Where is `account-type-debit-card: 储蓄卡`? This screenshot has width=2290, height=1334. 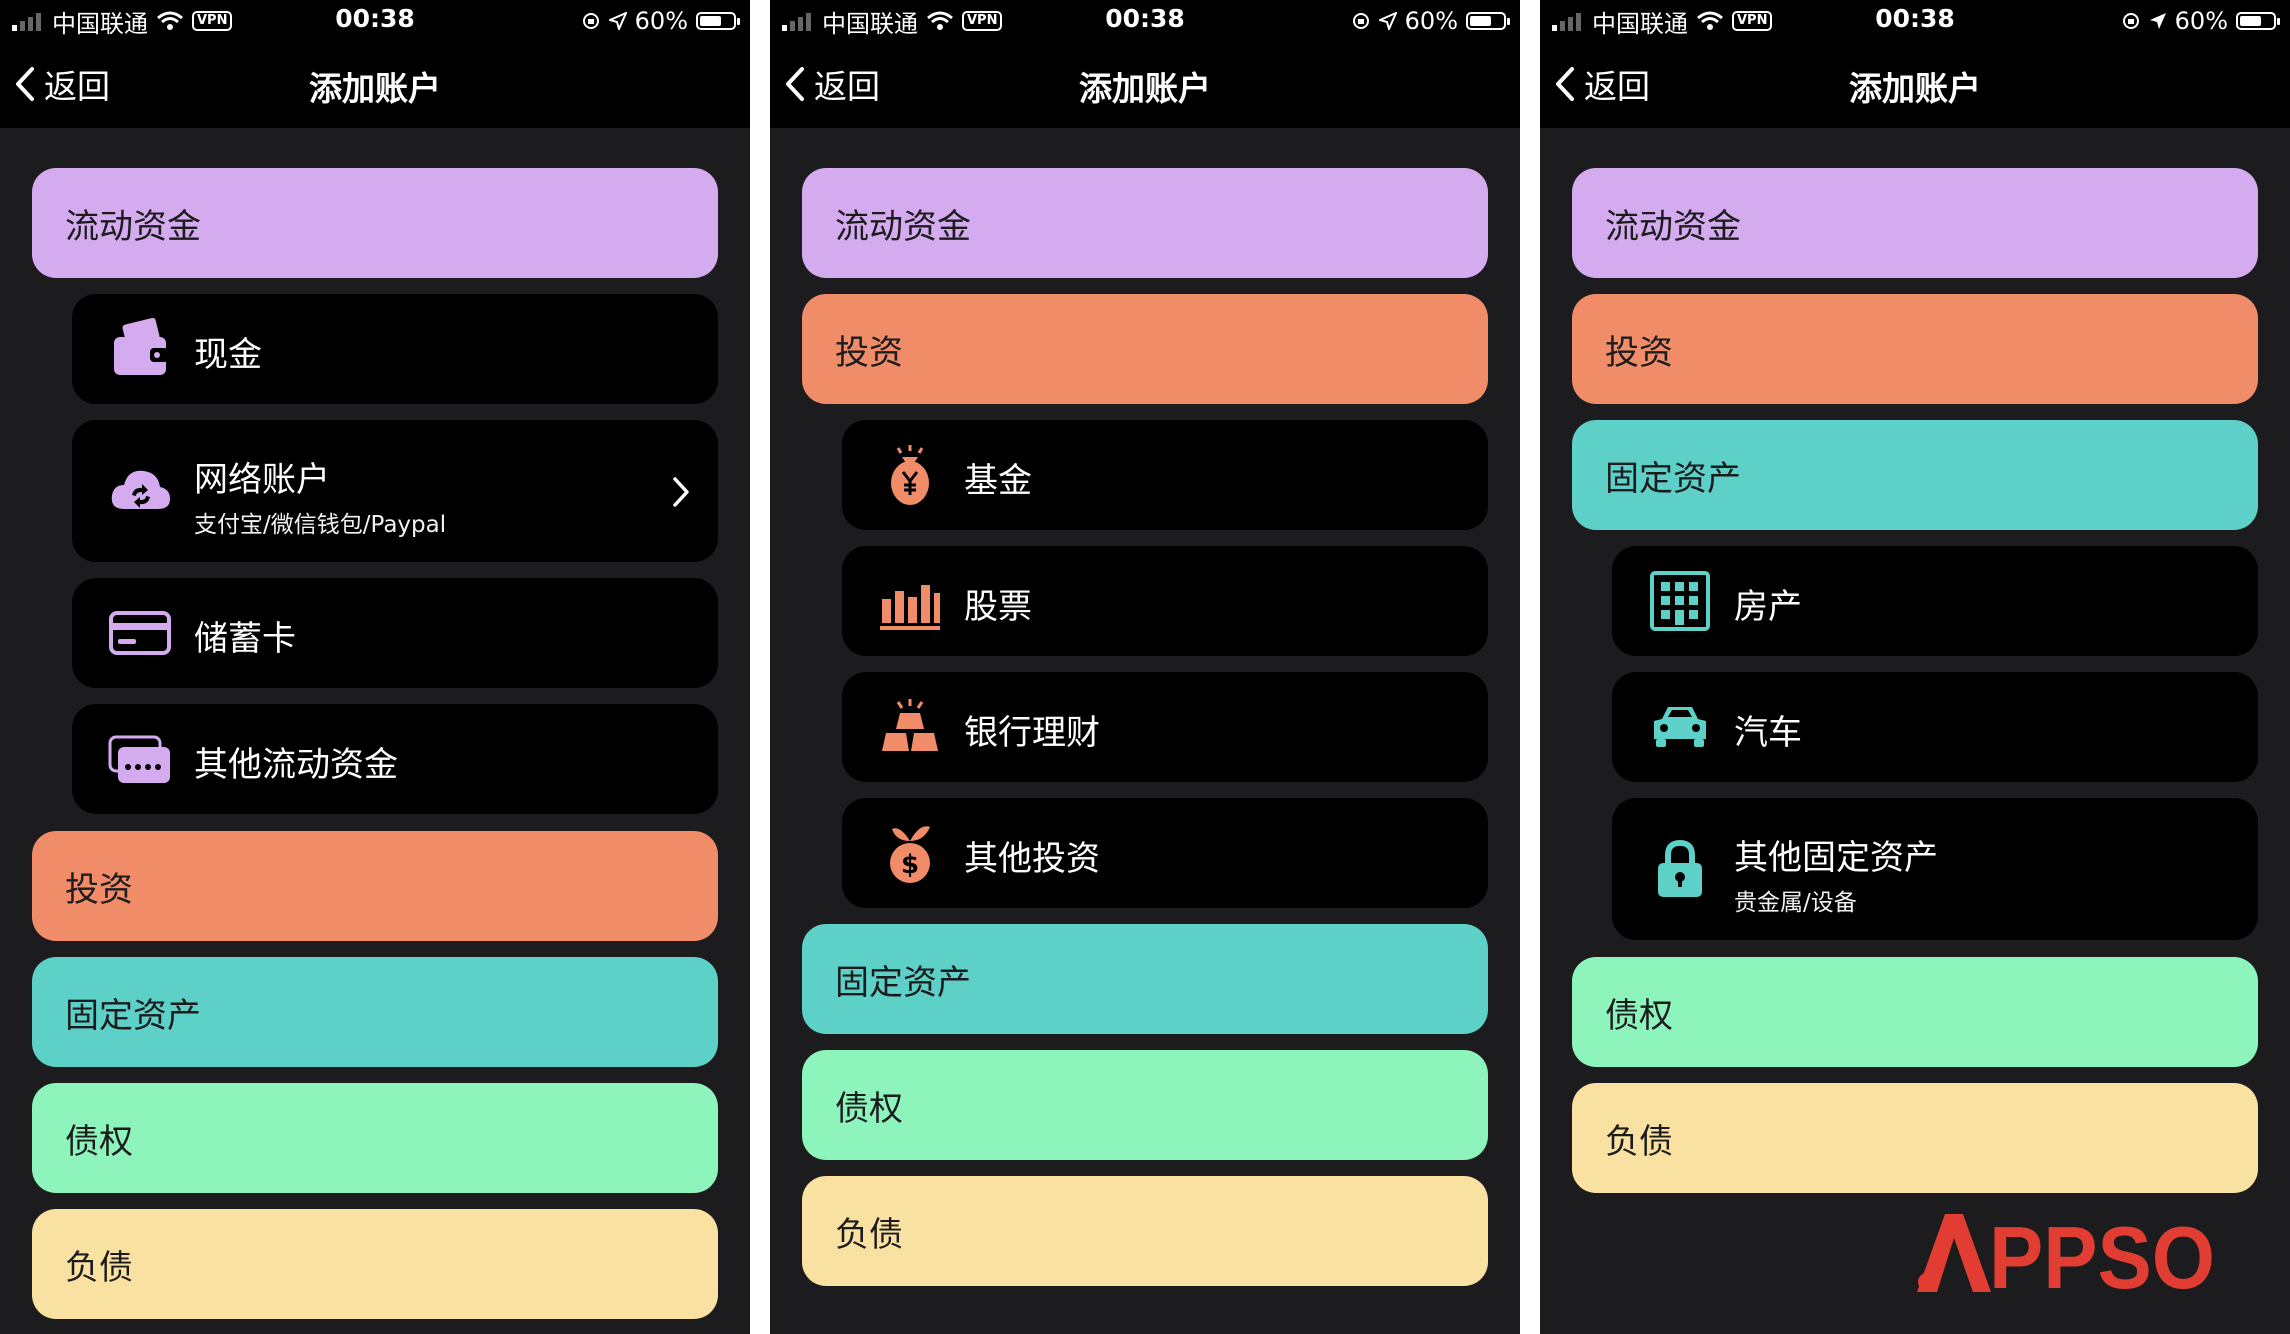
account-type-debit-card: 储蓄卡 is located at coordinates (395, 633).